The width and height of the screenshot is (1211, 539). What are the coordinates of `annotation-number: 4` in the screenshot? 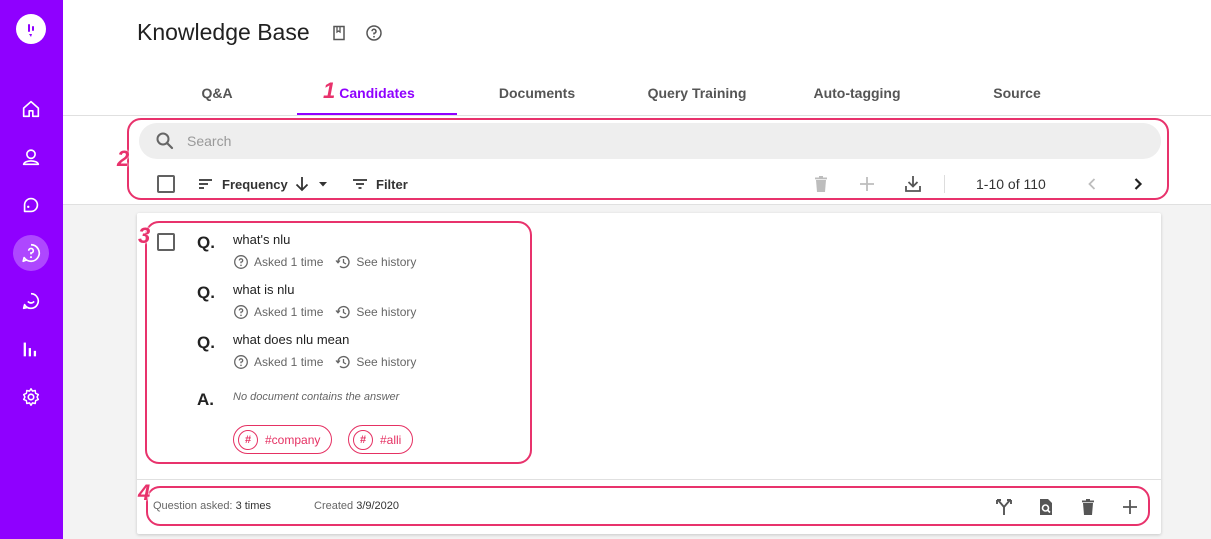 It's located at (144, 492).